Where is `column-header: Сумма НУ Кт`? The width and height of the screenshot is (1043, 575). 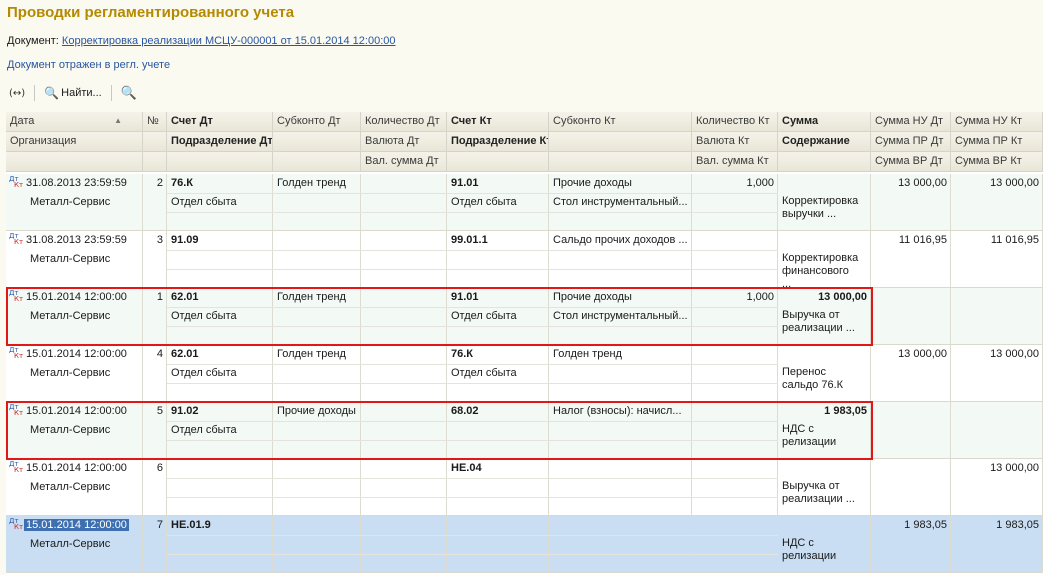
column-header: Сумма НУ Кт is located at coordinates (997, 122).